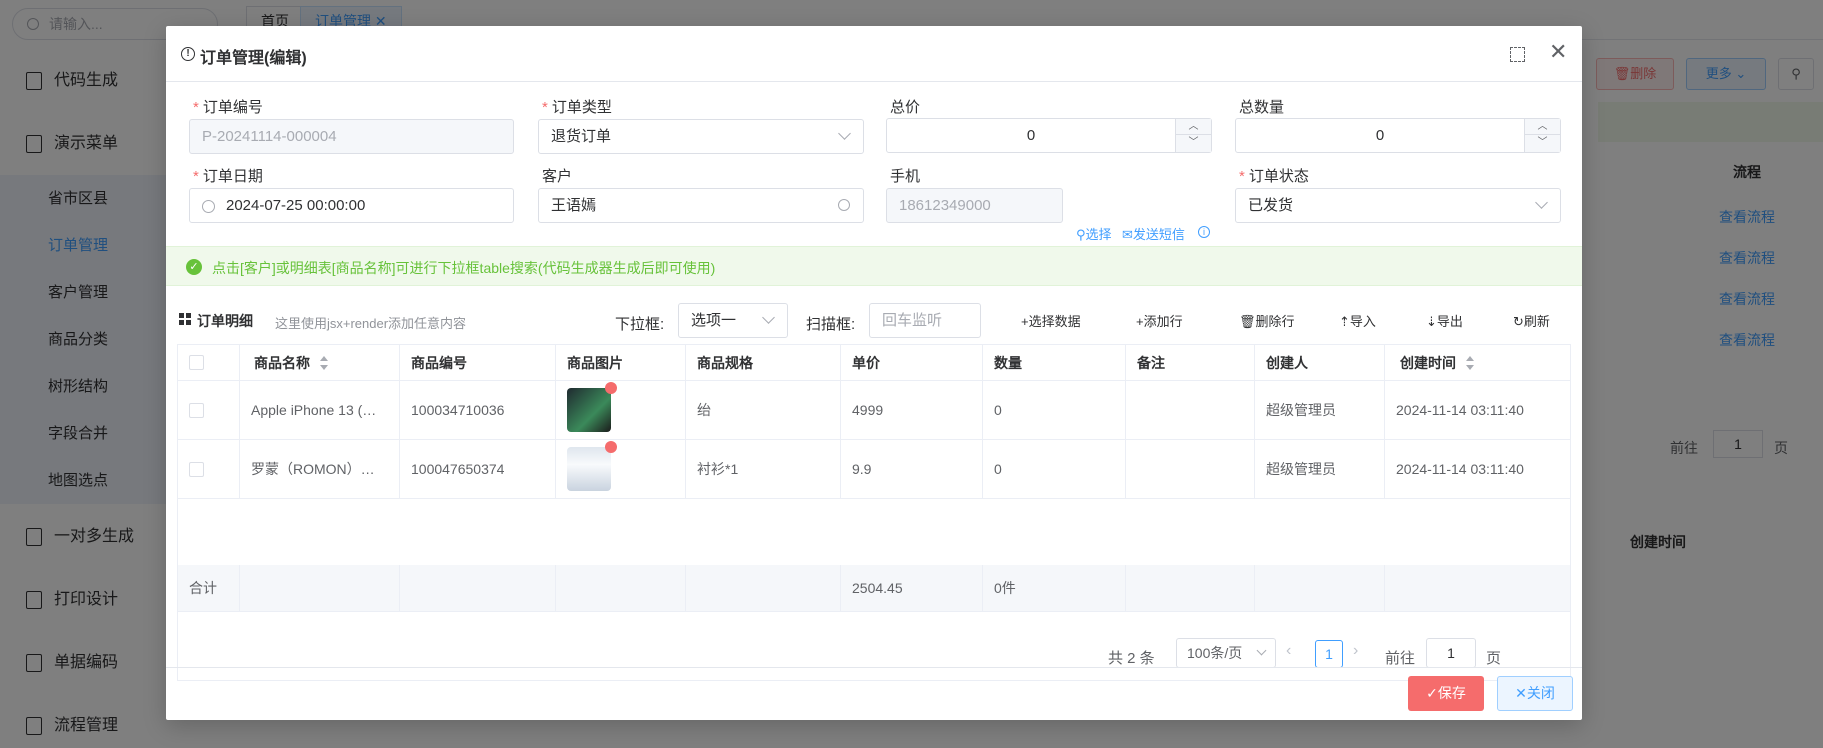 This screenshot has width=1823, height=748. I want to click on cell-code: 100047650374, so click(478, 469).